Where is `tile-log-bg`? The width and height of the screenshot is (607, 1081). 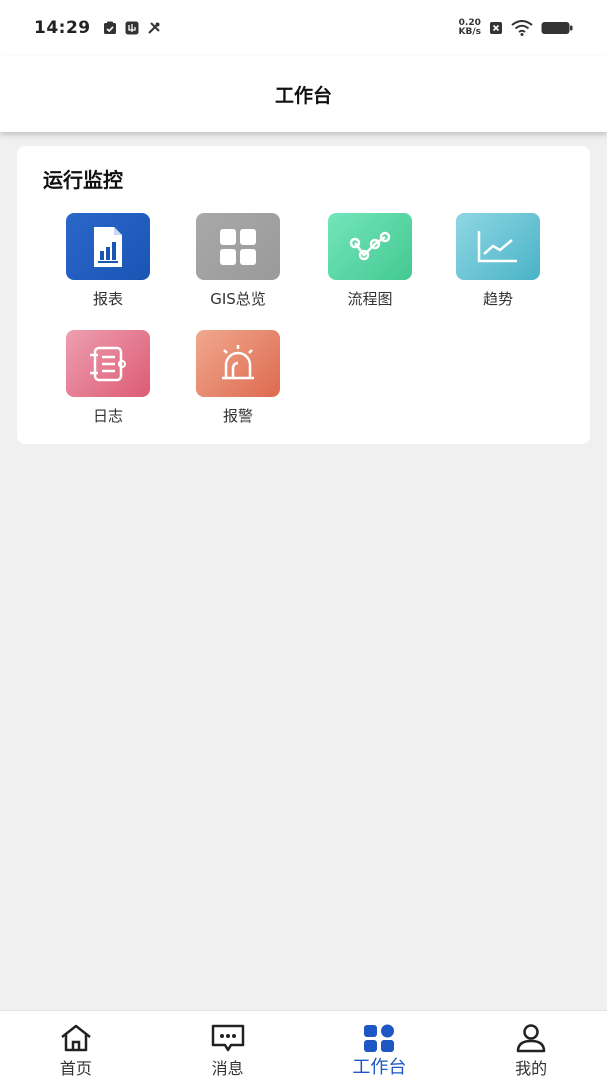
tile-log-bg is located at coordinates (108, 363).